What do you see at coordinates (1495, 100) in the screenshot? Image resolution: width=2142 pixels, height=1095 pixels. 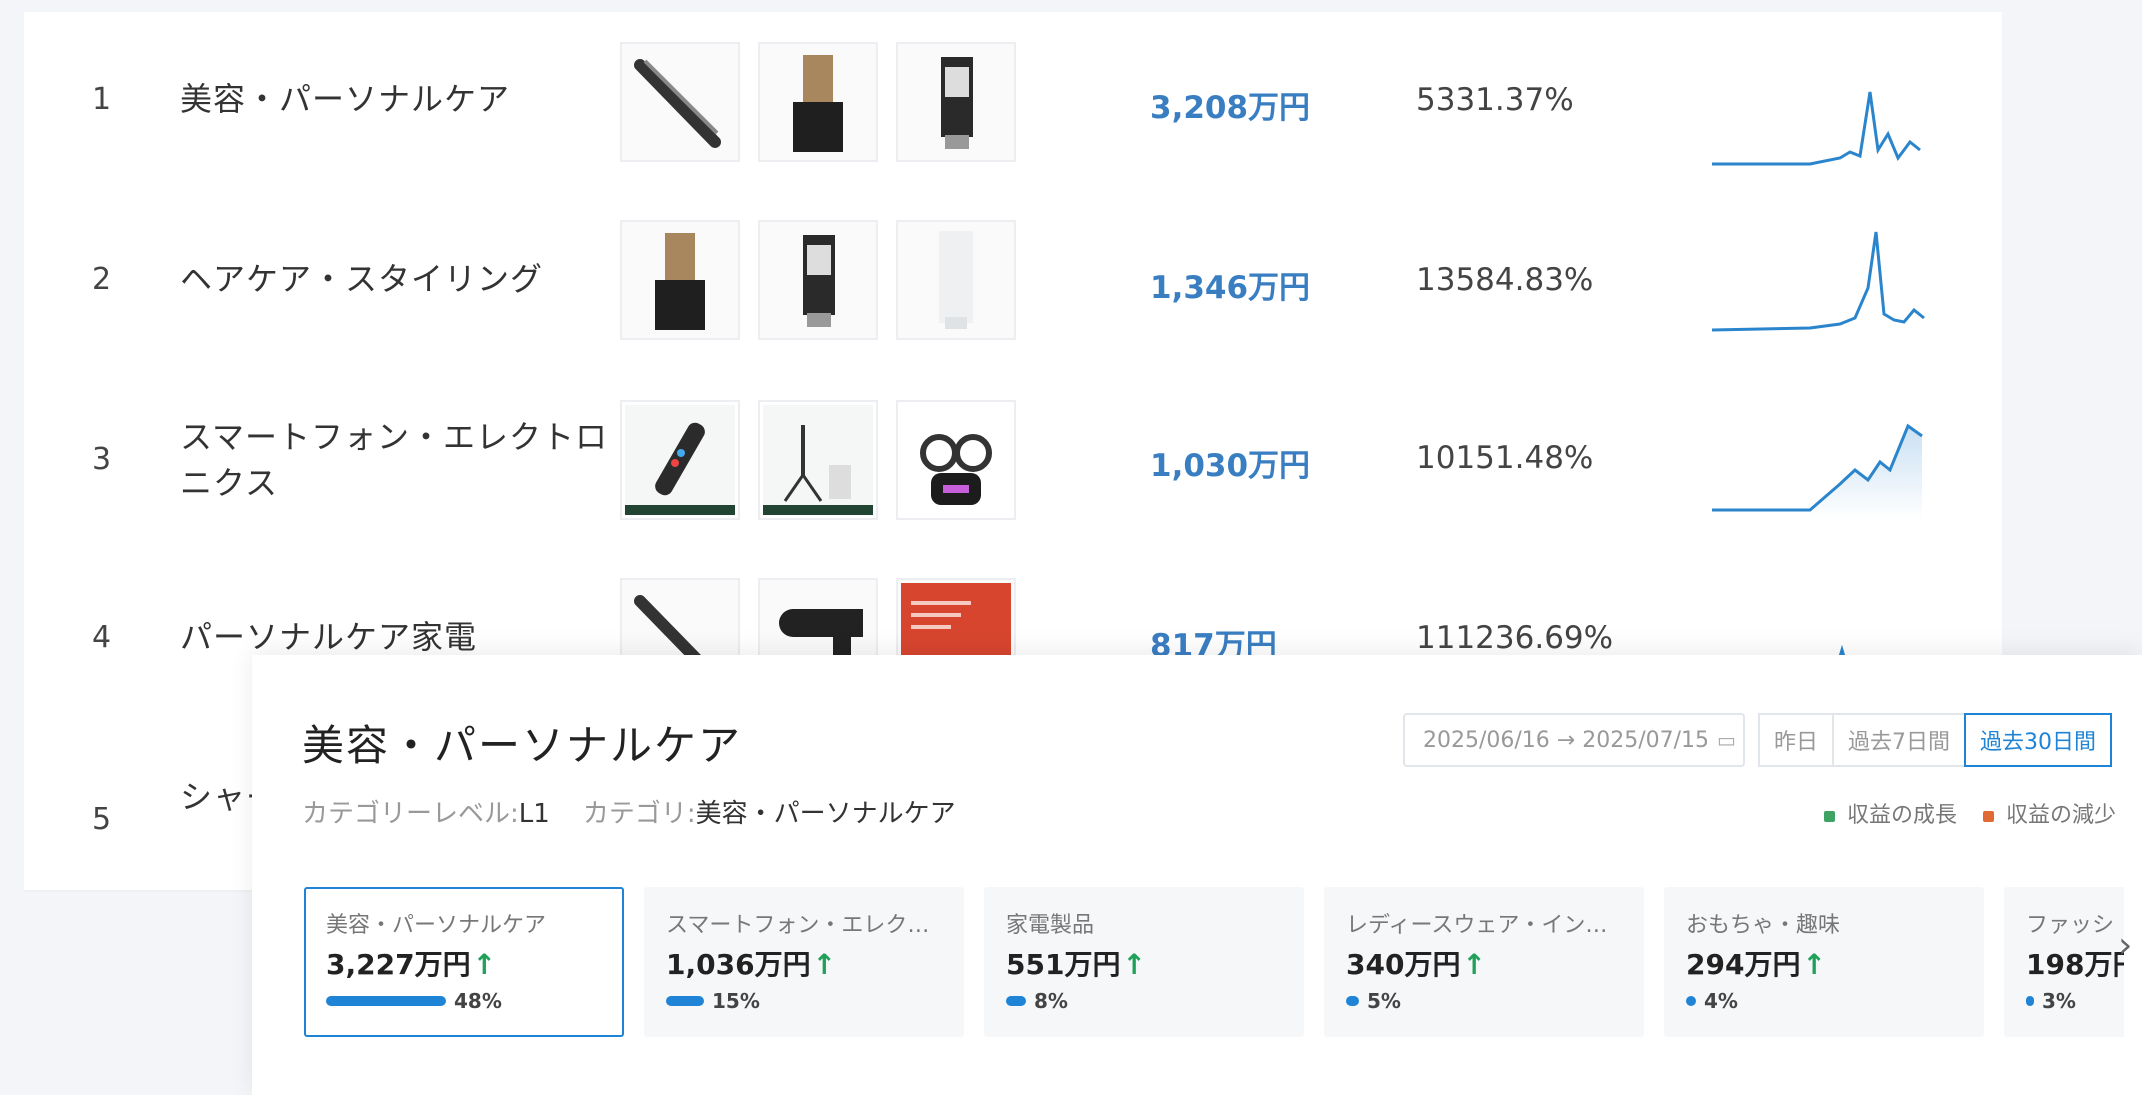 I see `growth-rate: 5331.37%` at bounding box center [1495, 100].